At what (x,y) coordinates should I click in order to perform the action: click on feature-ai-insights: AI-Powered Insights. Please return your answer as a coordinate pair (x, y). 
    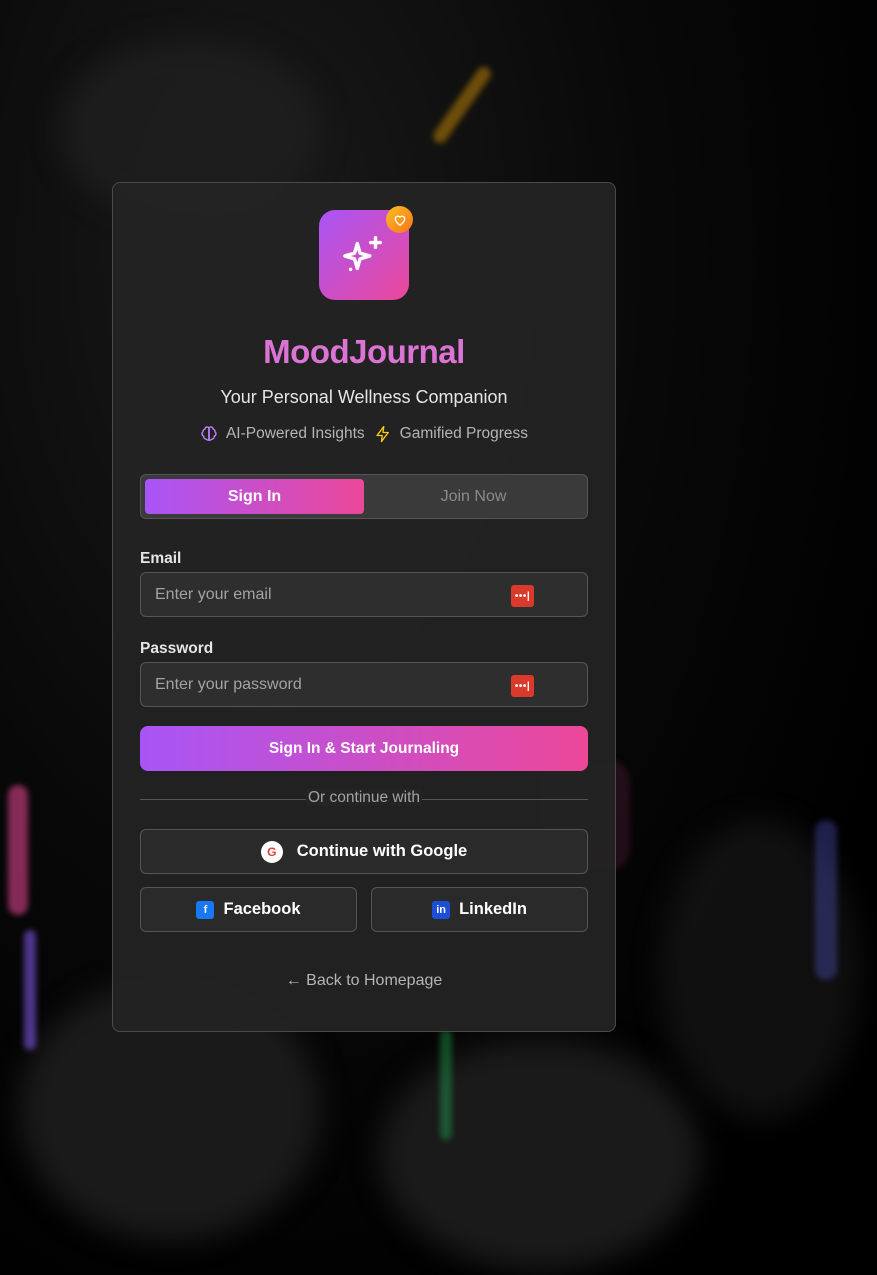
    Looking at the image, I should click on (282, 434).